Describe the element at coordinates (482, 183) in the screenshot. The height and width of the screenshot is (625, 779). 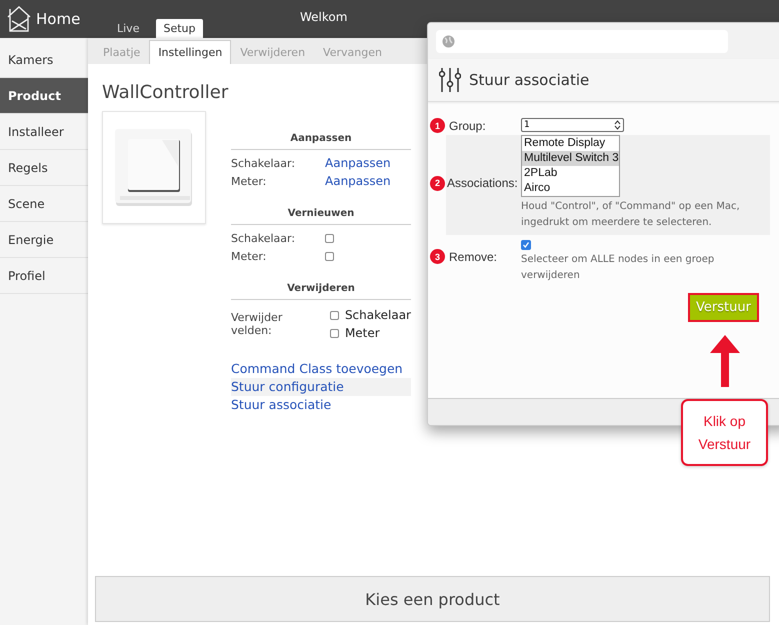
I see `field-label: Associations:` at that location.